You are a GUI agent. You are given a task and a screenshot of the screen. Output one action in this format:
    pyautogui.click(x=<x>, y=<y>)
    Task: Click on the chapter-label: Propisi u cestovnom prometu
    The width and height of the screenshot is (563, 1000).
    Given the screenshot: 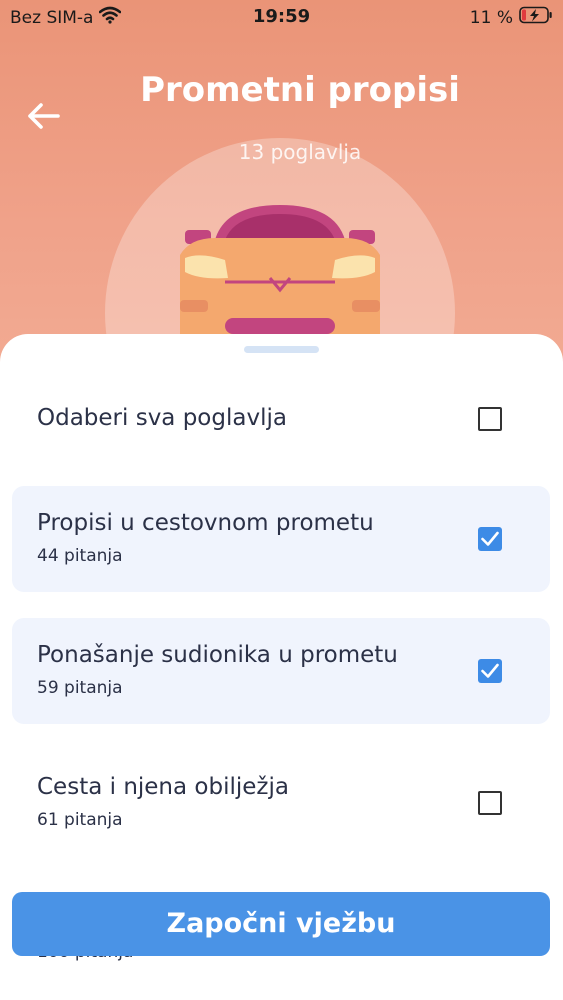 What is the action you would take?
    pyautogui.click(x=205, y=523)
    